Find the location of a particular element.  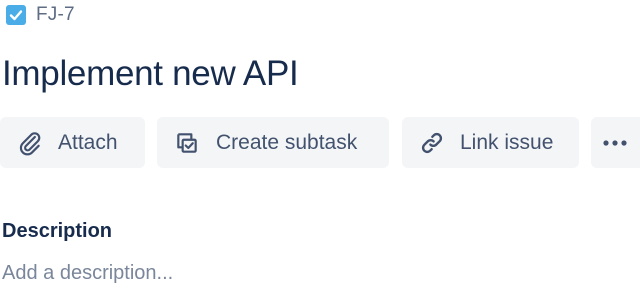

issue-key-row: FJ-7 is located at coordinates (40, 15).